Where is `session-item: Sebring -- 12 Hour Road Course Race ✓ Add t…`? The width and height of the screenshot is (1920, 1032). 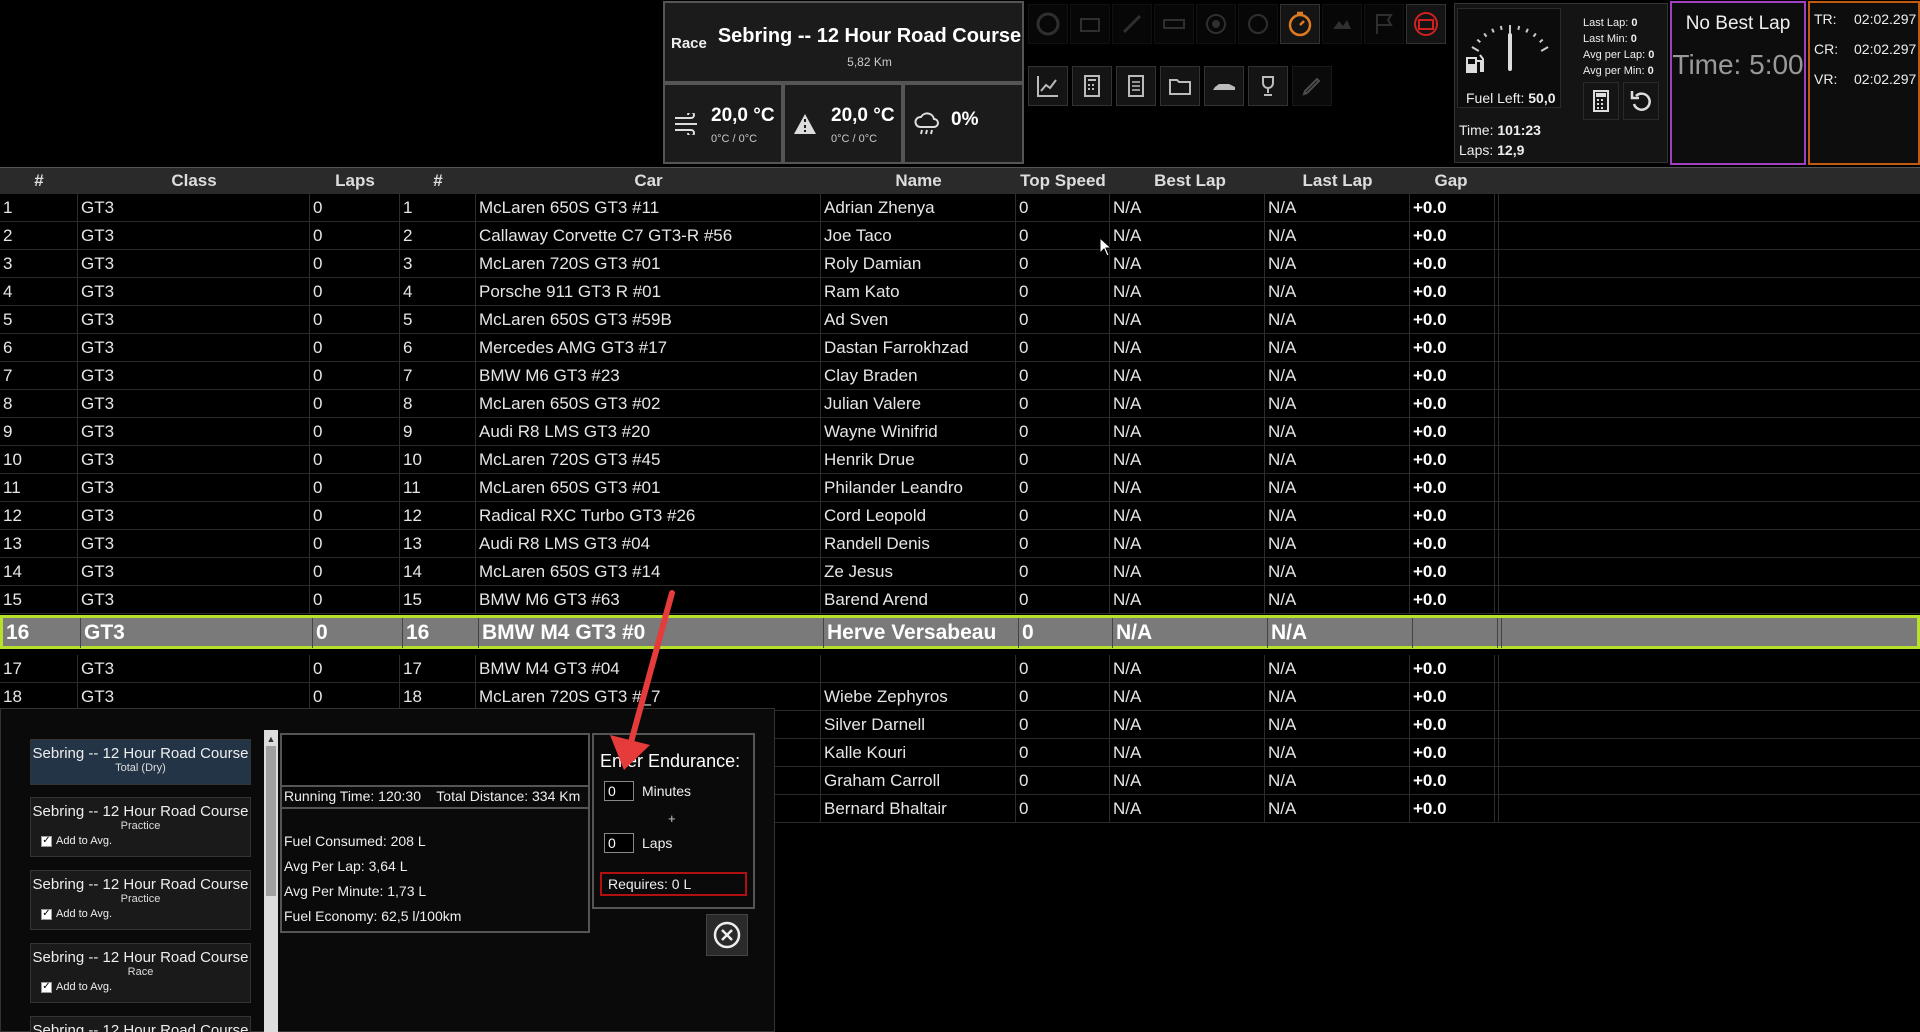 session-item: Sebring -- 12 Hour Road Course Race ✓ Add t… is located at coordinates (140, 973).